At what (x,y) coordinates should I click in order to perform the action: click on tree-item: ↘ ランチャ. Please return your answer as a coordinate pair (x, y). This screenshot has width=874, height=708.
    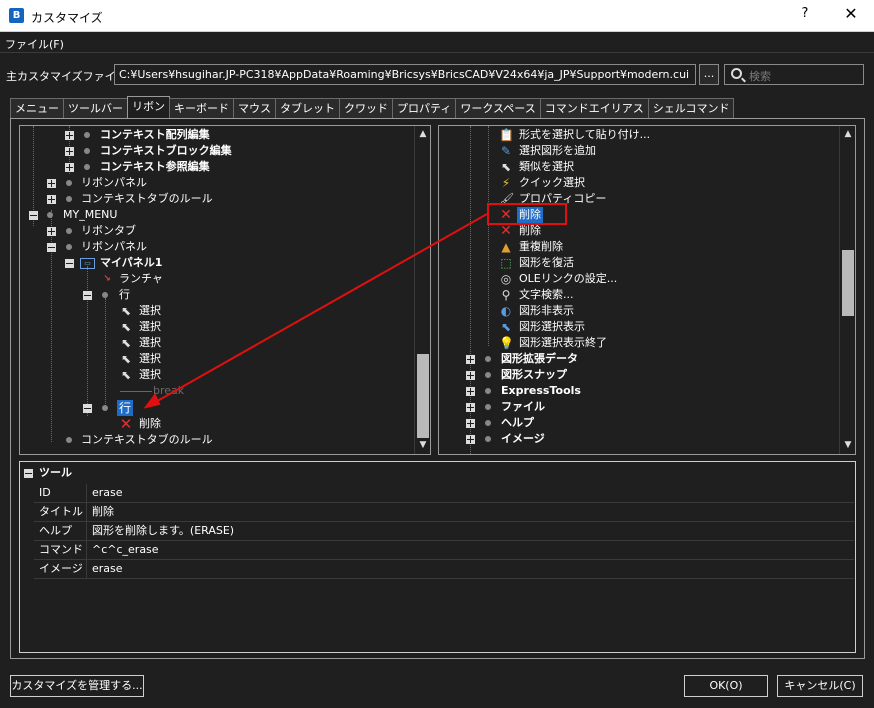
    Looking at the image, I should click on (217, 279).